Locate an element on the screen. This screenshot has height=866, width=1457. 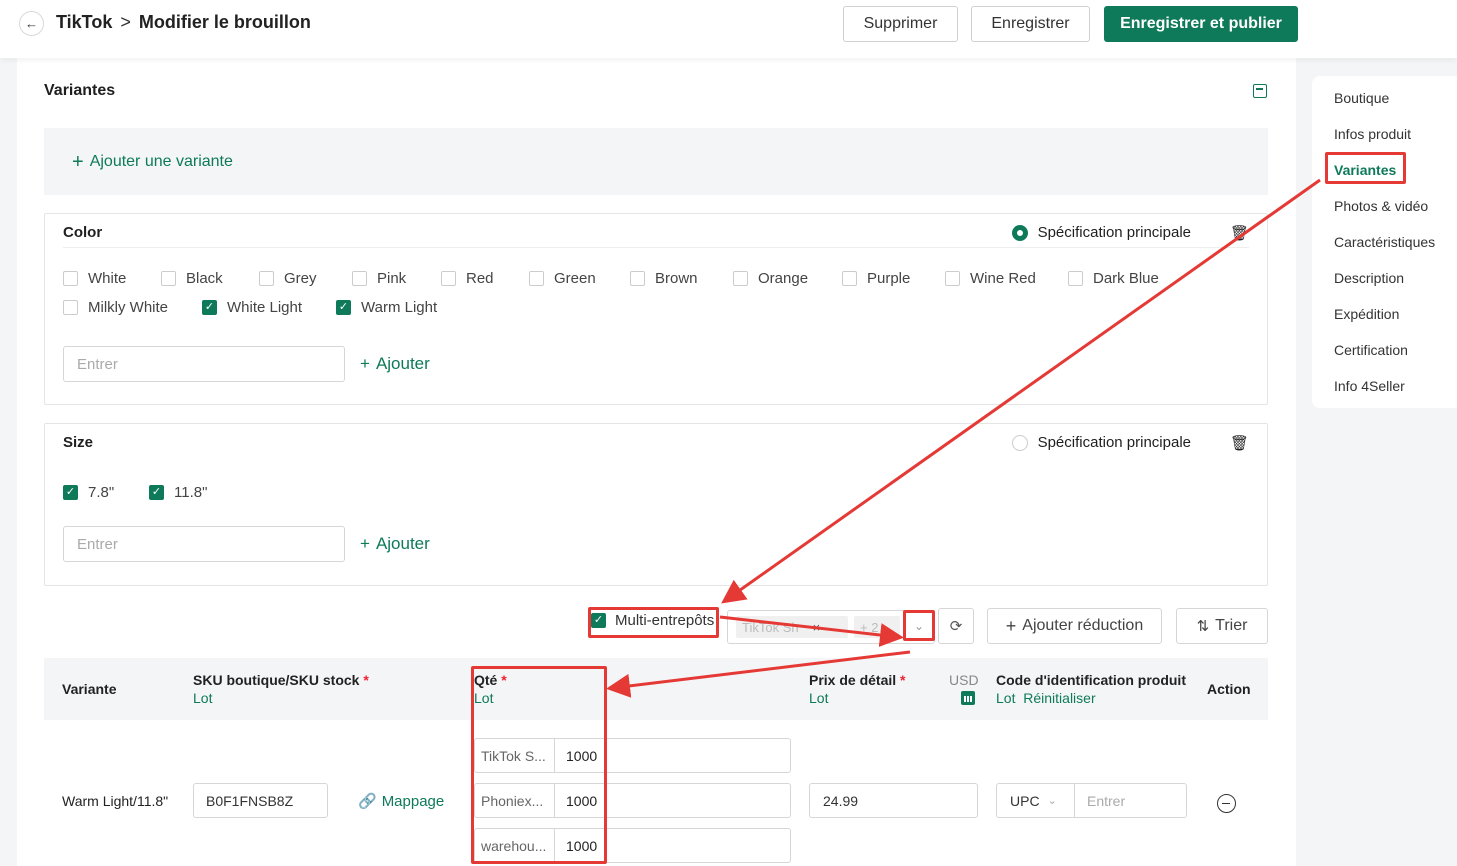
currency-label: USD is located at coordinates (964, 680).